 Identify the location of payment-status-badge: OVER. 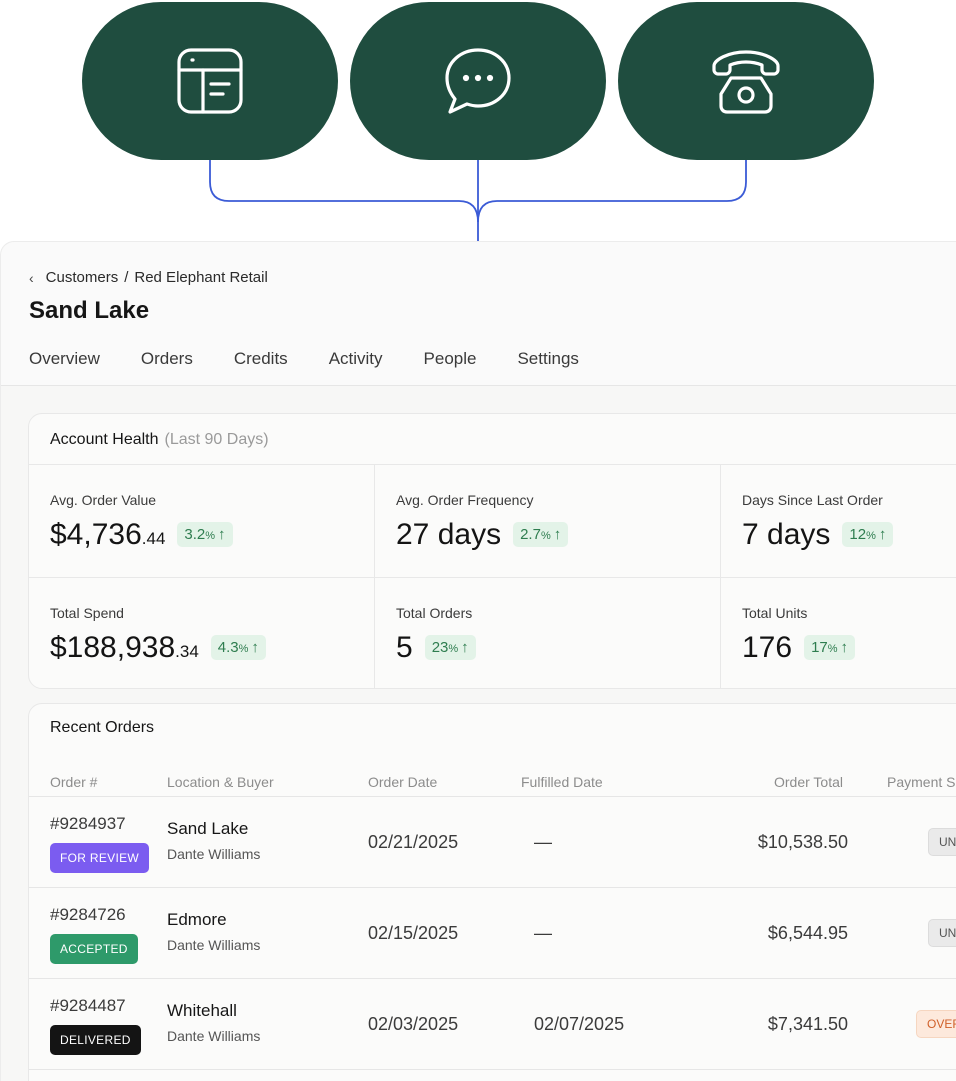
(936, 1024).